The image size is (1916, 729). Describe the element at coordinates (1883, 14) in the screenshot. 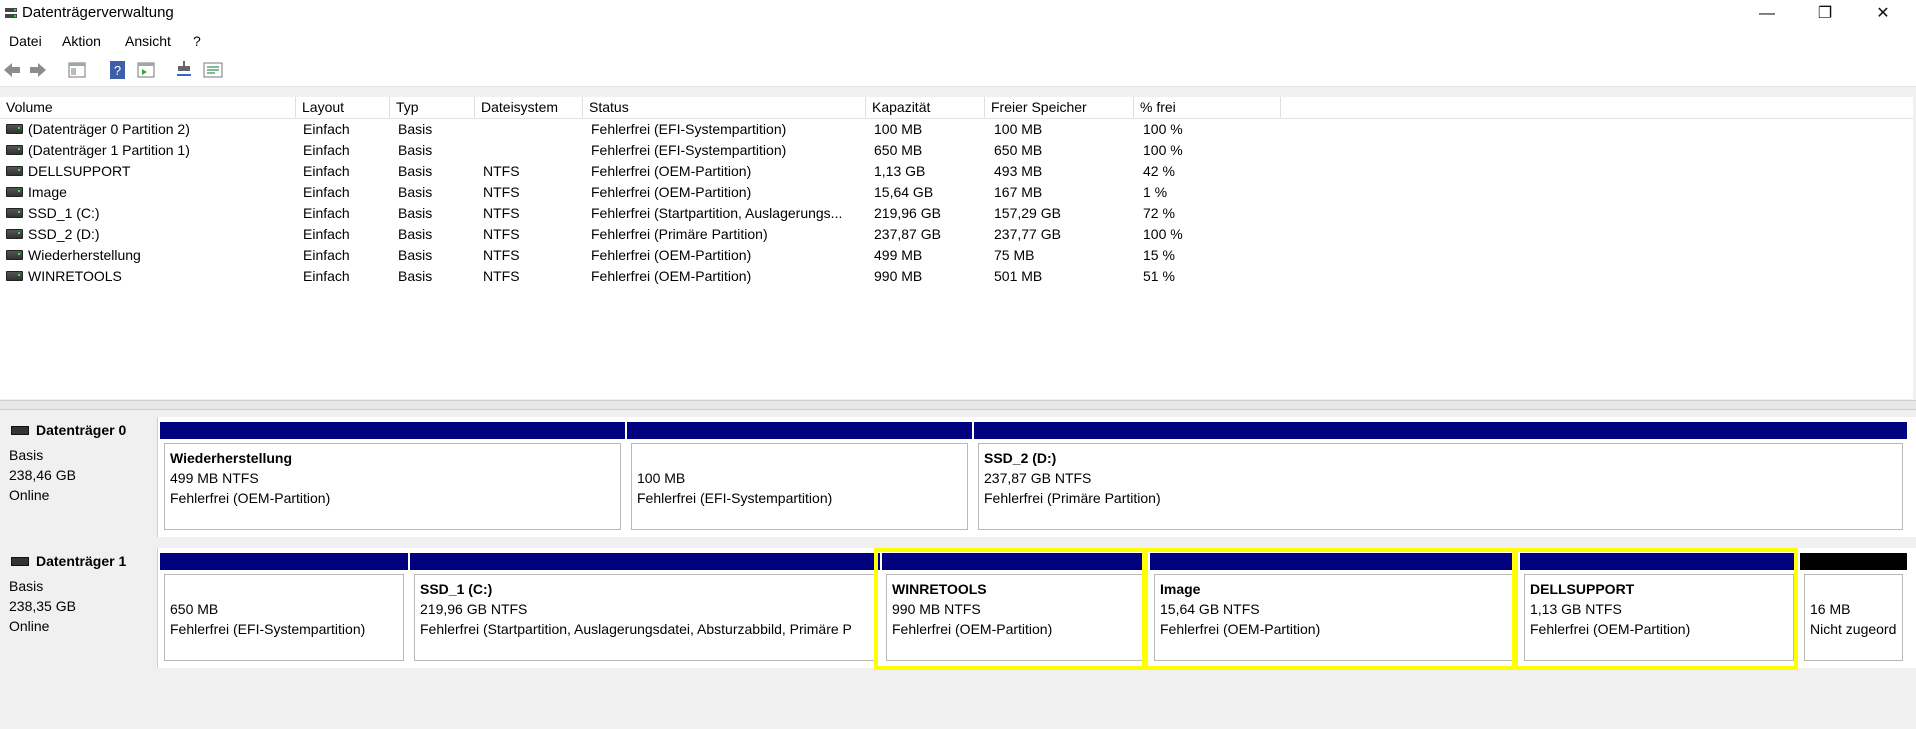

I see `close-button: ✕` at that location.